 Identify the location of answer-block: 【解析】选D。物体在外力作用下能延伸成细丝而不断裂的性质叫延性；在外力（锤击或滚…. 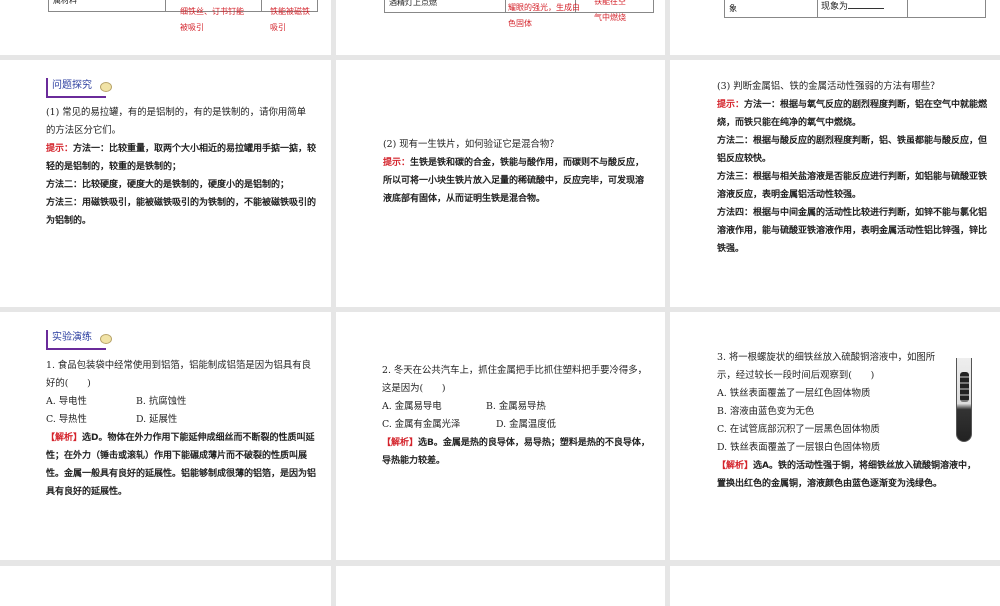
(181, 465).